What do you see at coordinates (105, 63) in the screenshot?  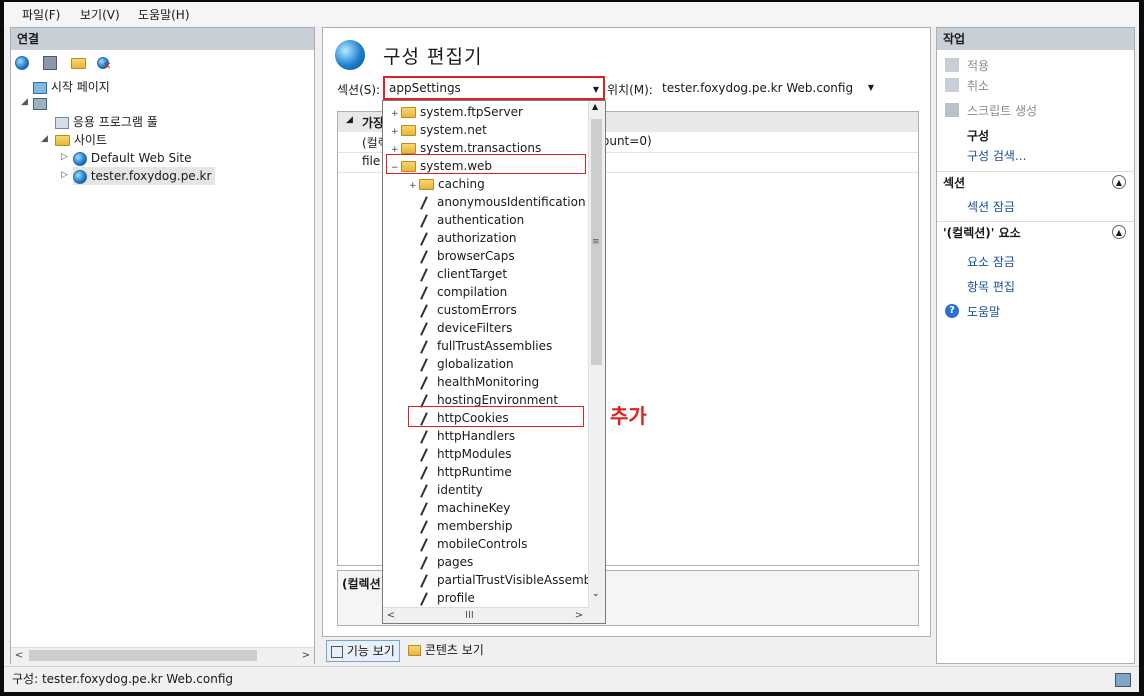 I see `disconnect-icon: ✕` at bounding box center [105, 63].